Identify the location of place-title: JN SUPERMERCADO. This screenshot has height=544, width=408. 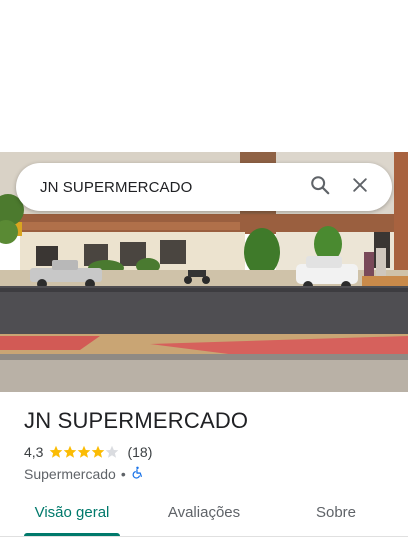
(136, 420).